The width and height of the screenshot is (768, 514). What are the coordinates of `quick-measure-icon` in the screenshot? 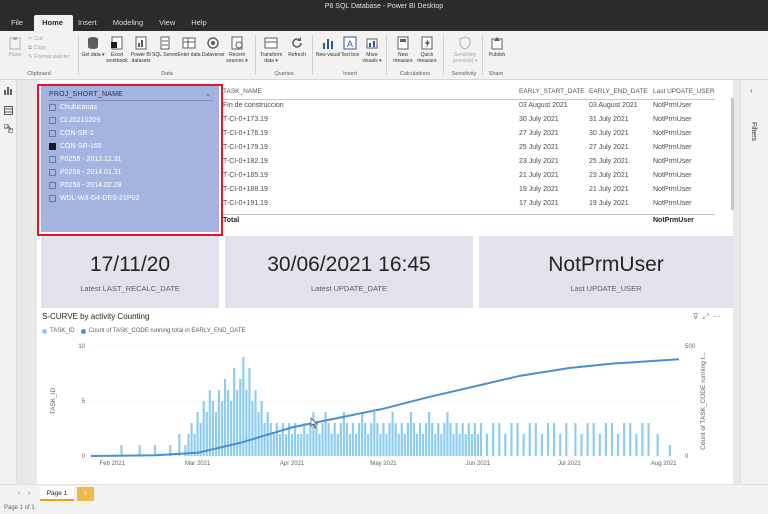 It's located at (427, 43).